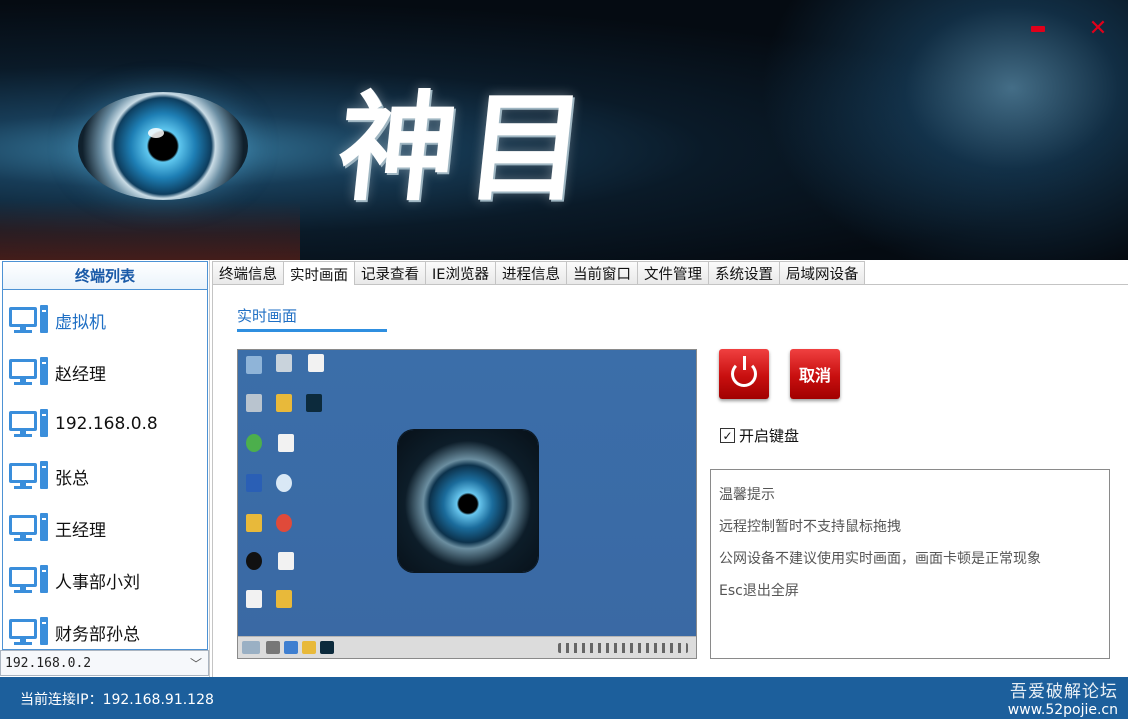 Image resolution: width=1128 pixels, height=719 pixels. I want to click on terminal-list-header: 终端列表, so click(105, 275).